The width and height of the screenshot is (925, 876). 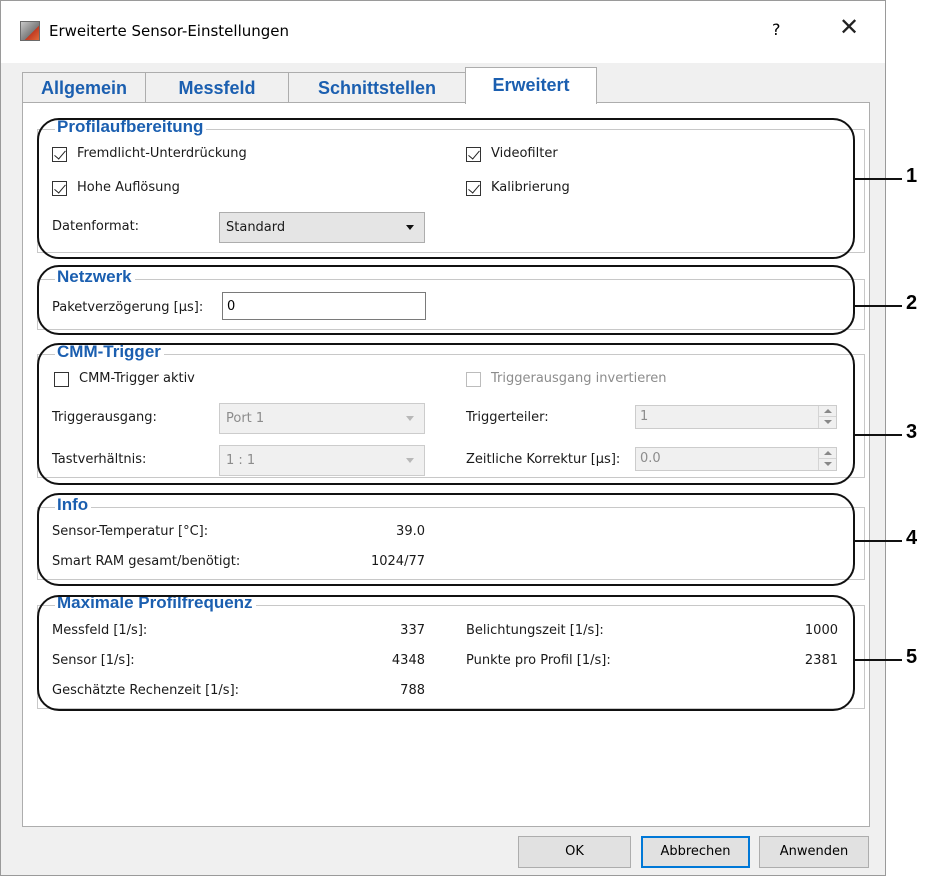 What do you see at coordinates (95, 277) in the screenshot?
I see `group-title-netzwerk: Netzwerk` at bounding box center [95, 277].